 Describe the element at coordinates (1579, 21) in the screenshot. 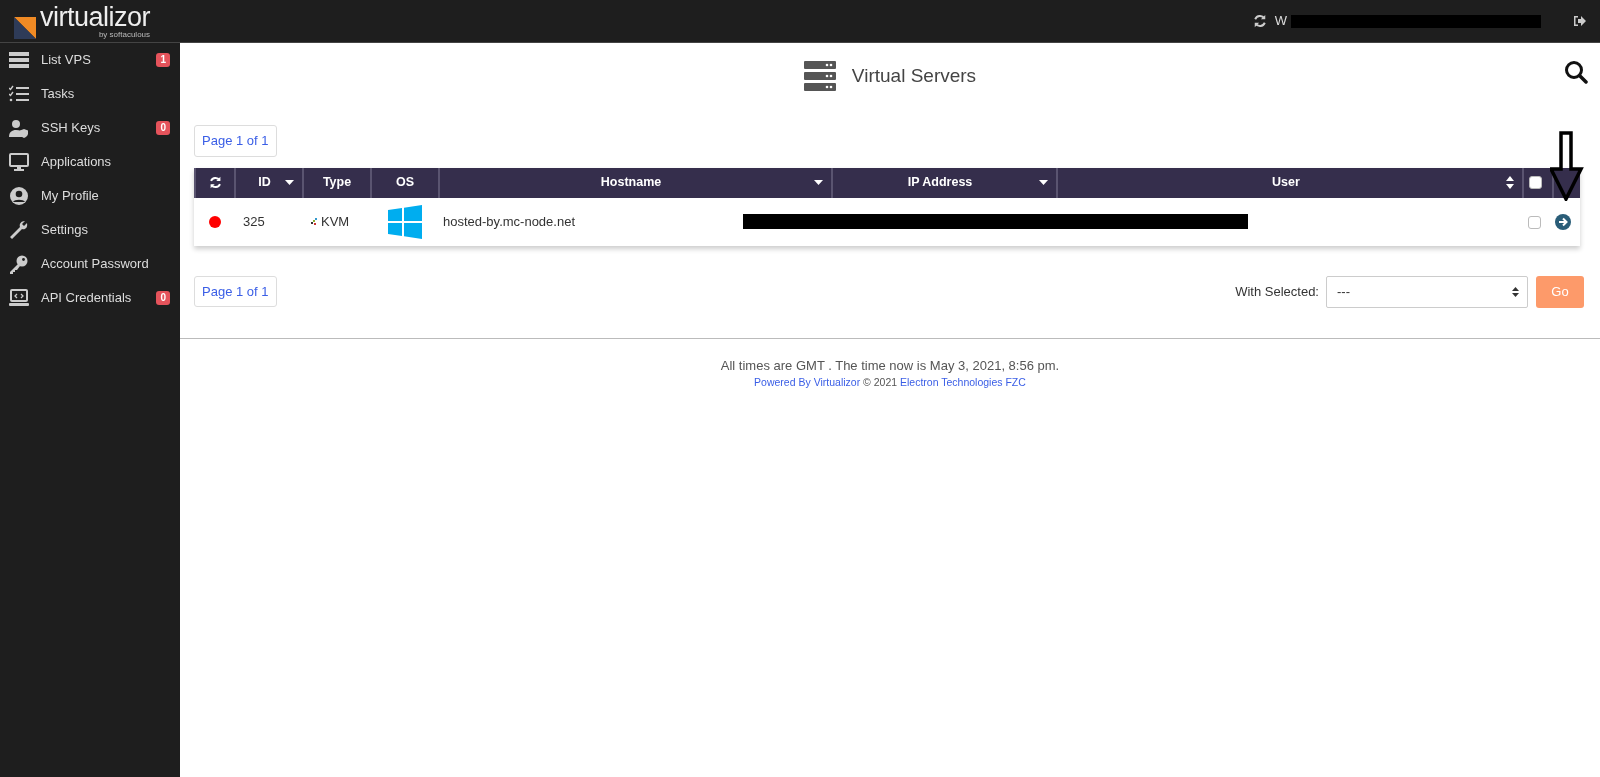

I see `logout-icon` at that location.